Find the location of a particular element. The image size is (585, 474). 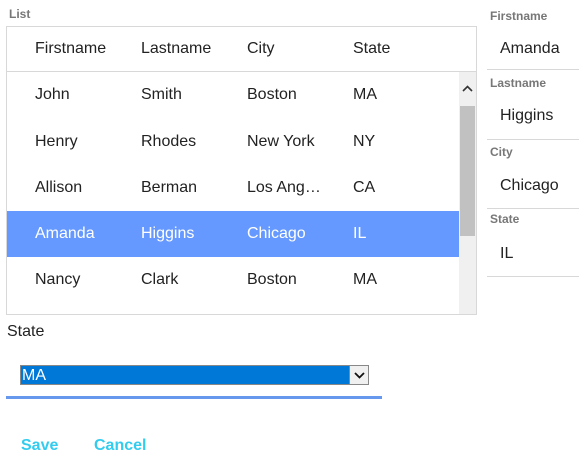

column-header-city: City is located at coordinates (286, 49).